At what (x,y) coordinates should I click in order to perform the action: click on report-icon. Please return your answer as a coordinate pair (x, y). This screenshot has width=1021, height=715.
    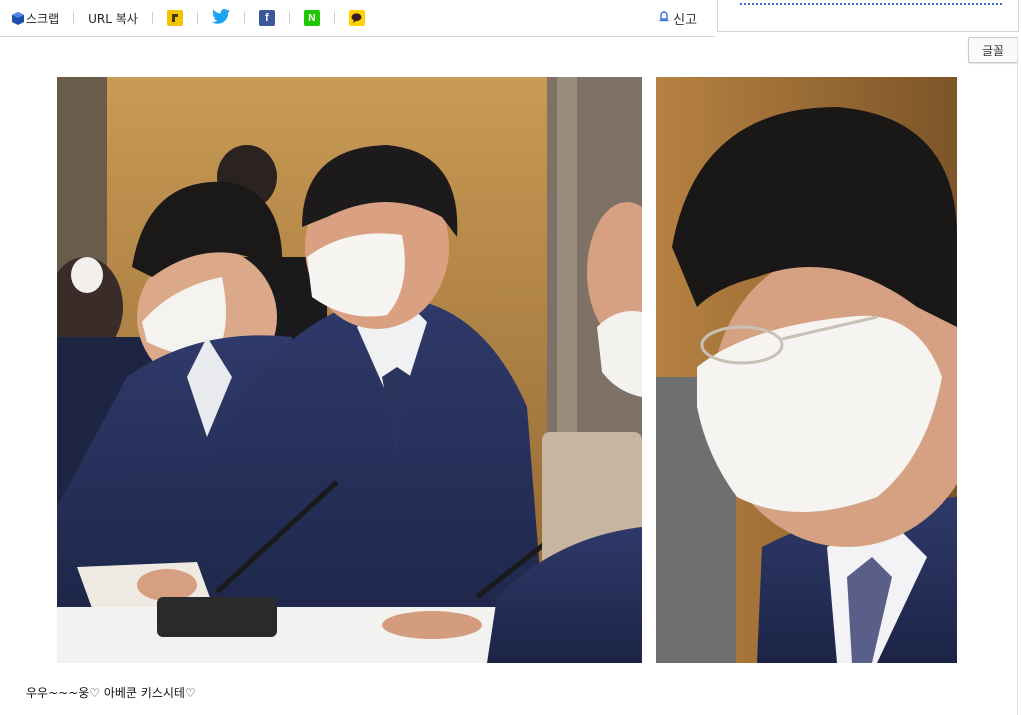
    Looking at the image, I should click on (664, 18).